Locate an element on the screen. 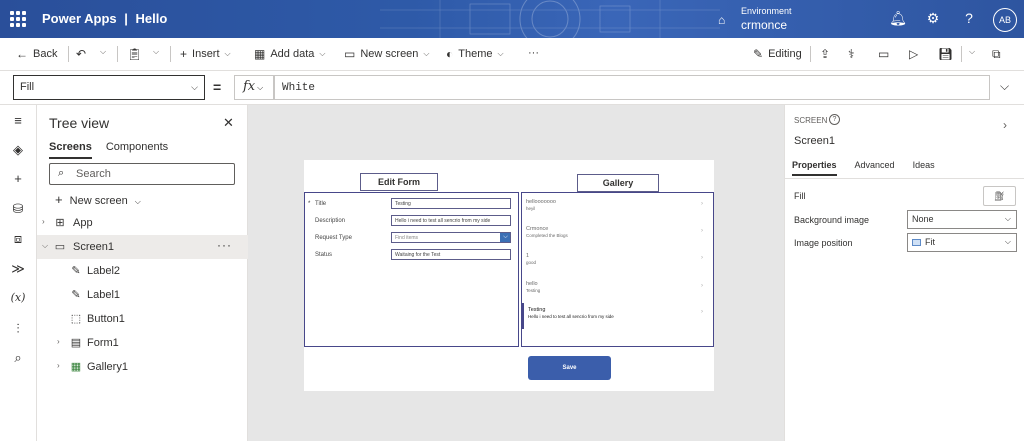  save-dropdown: ⌵ is located at coordinates (972, 52).